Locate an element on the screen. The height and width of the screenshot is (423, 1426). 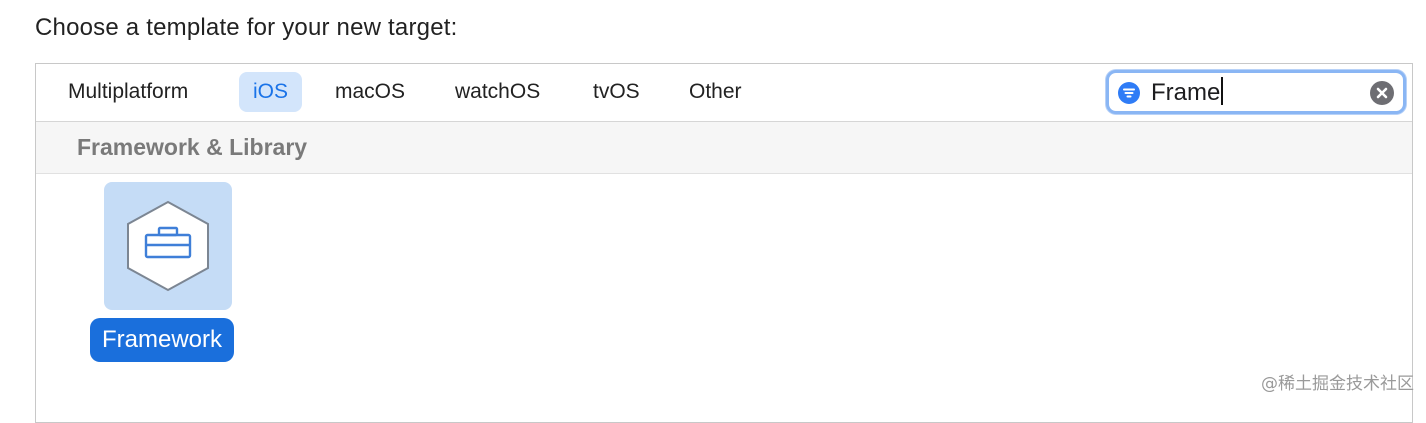
tab-macos: macOS is located at coordinates (370, 92).